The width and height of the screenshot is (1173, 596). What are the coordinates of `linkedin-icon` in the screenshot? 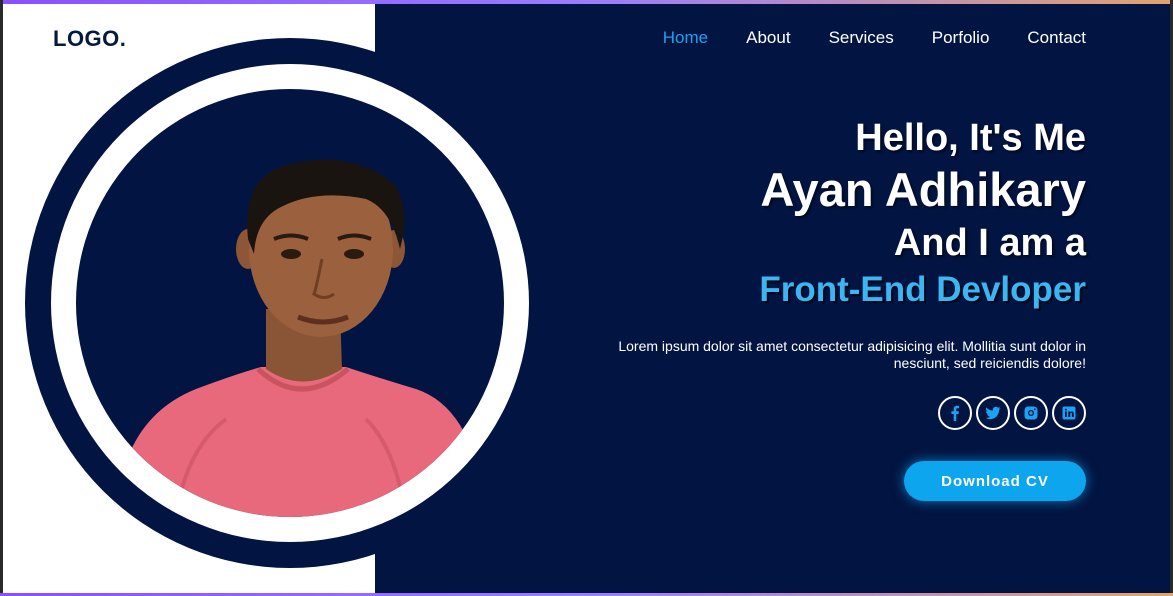 It's located at (1069, 413).